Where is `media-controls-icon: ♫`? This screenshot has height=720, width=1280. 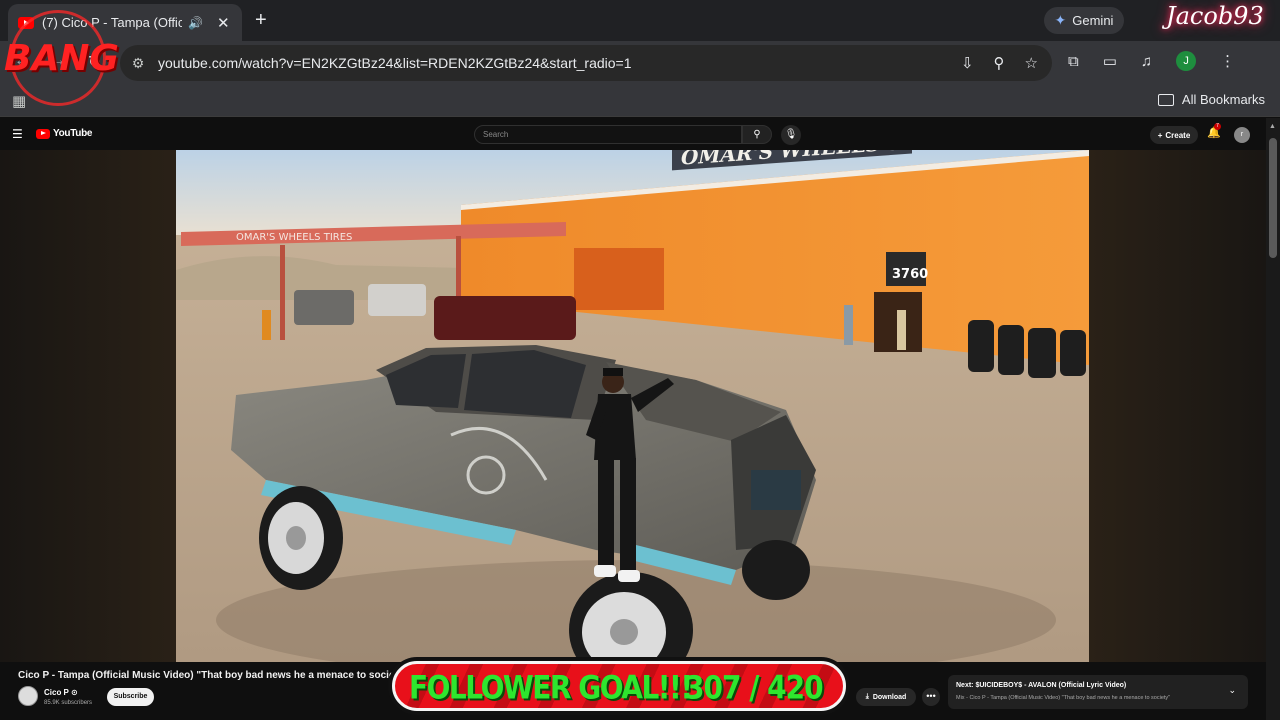 media-controls-icon: ♫ is located at coordinates (1146, 61).